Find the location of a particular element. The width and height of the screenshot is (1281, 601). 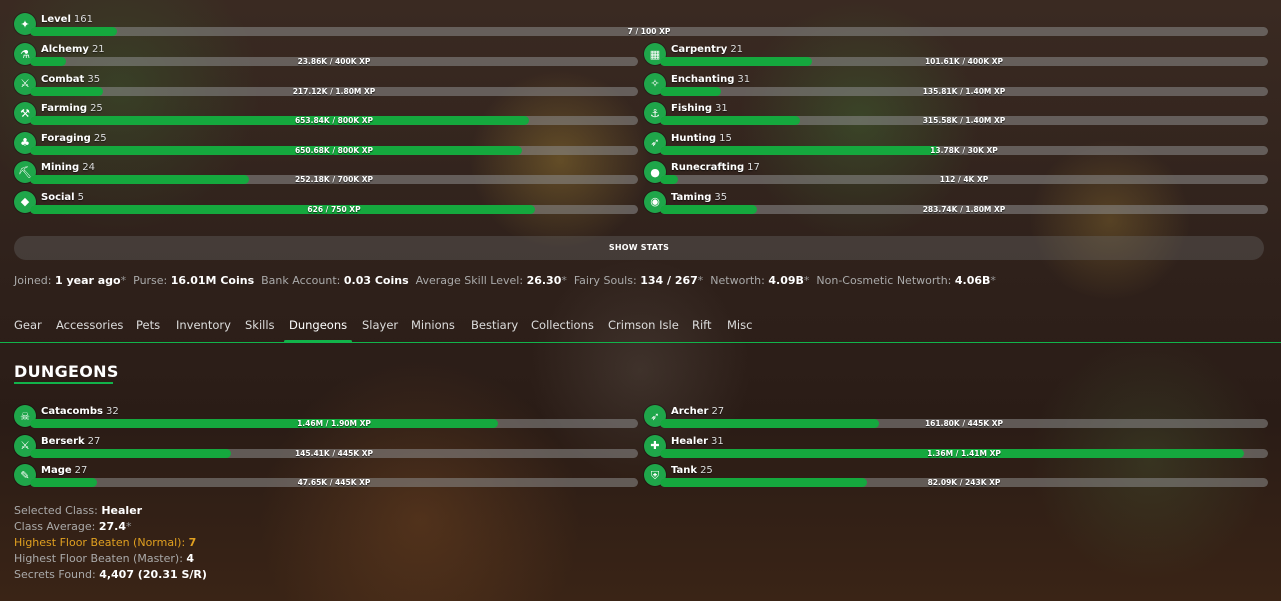

xp-text: 13.78K / 30K XP is located at coordinates (964, 150).